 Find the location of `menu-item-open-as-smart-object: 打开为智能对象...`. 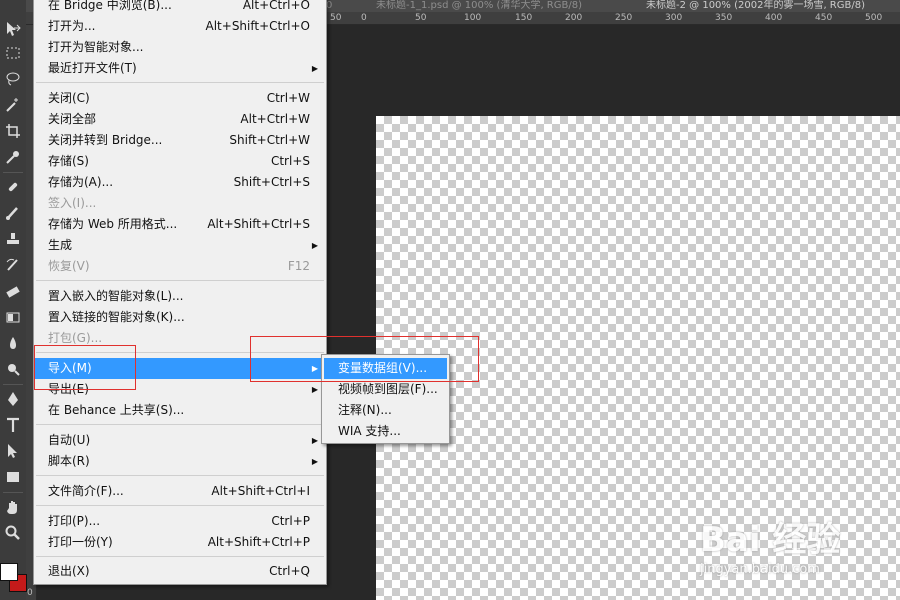

menu-item-open-as-smart-object: 打开为智能对象... is located at coordinates (180, 47).